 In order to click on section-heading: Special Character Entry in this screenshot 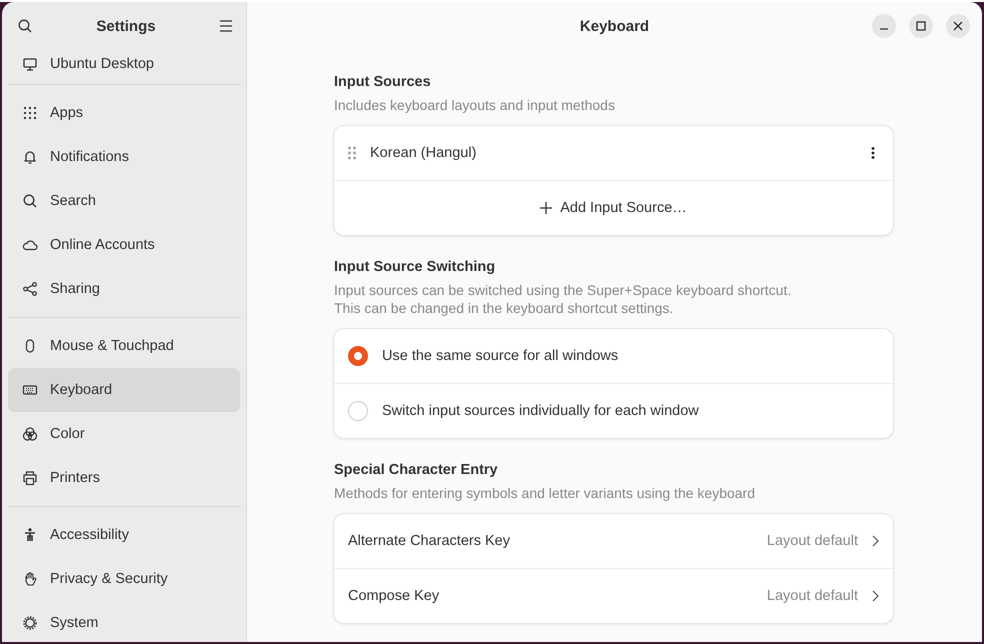, I will do `click(416, 470)`.